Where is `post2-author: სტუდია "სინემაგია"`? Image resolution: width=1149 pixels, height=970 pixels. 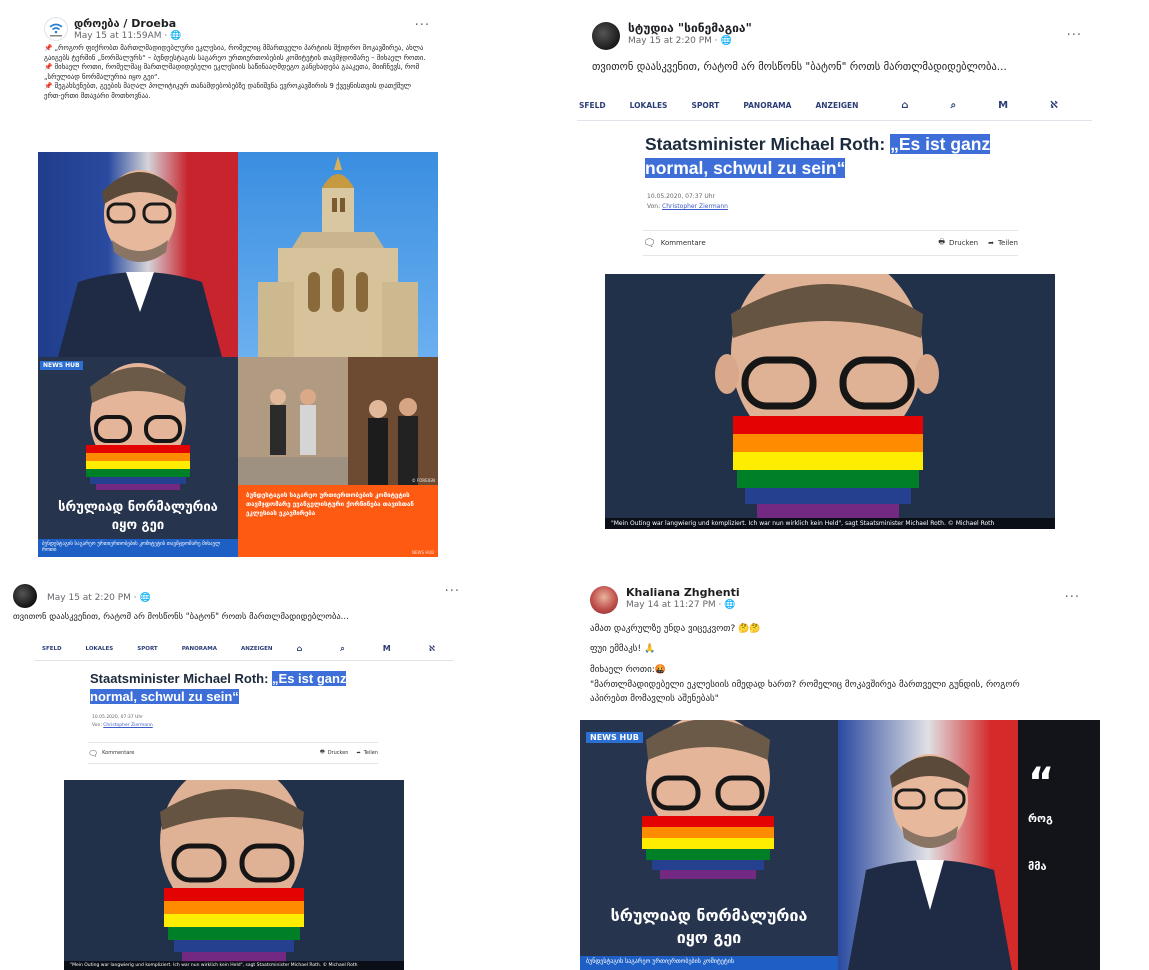 post2-author: სტუდია "სინემაგია" is located at coordinates (690, 28).